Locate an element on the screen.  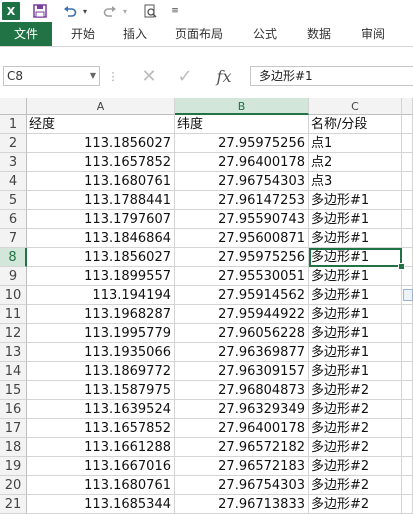
cell-b11: 27.95944922 is located at coordinates (242, 314).